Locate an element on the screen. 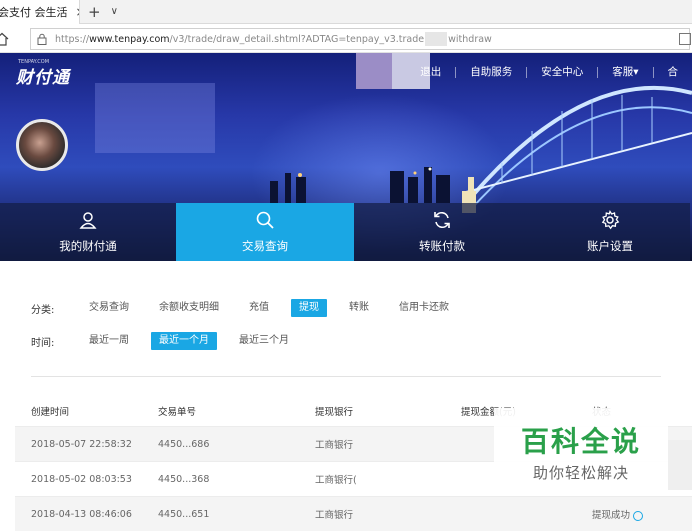 The image size is (692, 531). tab-close-icon: × is located at coordinates (78, 12).